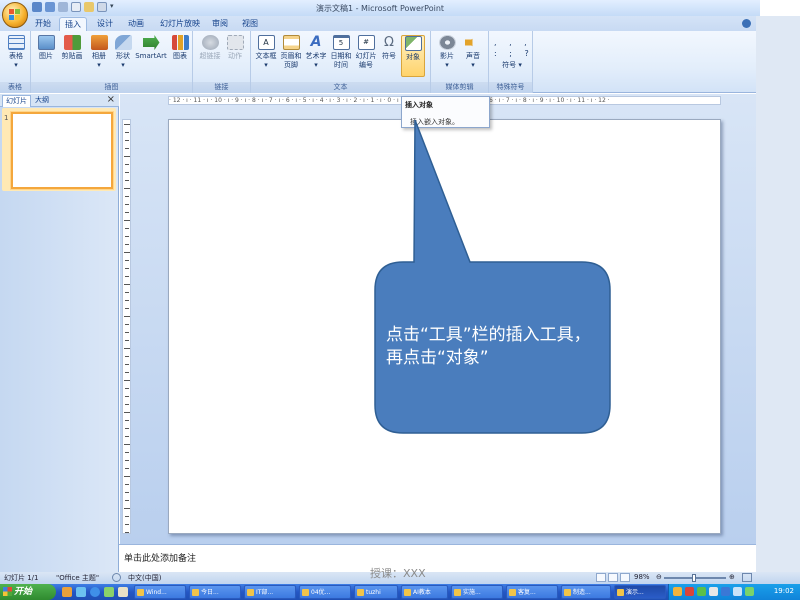  Describe the element at coordinates (437, 557) in the screenshot. I see `notes-pane: 单击此处添加备注` at that location.